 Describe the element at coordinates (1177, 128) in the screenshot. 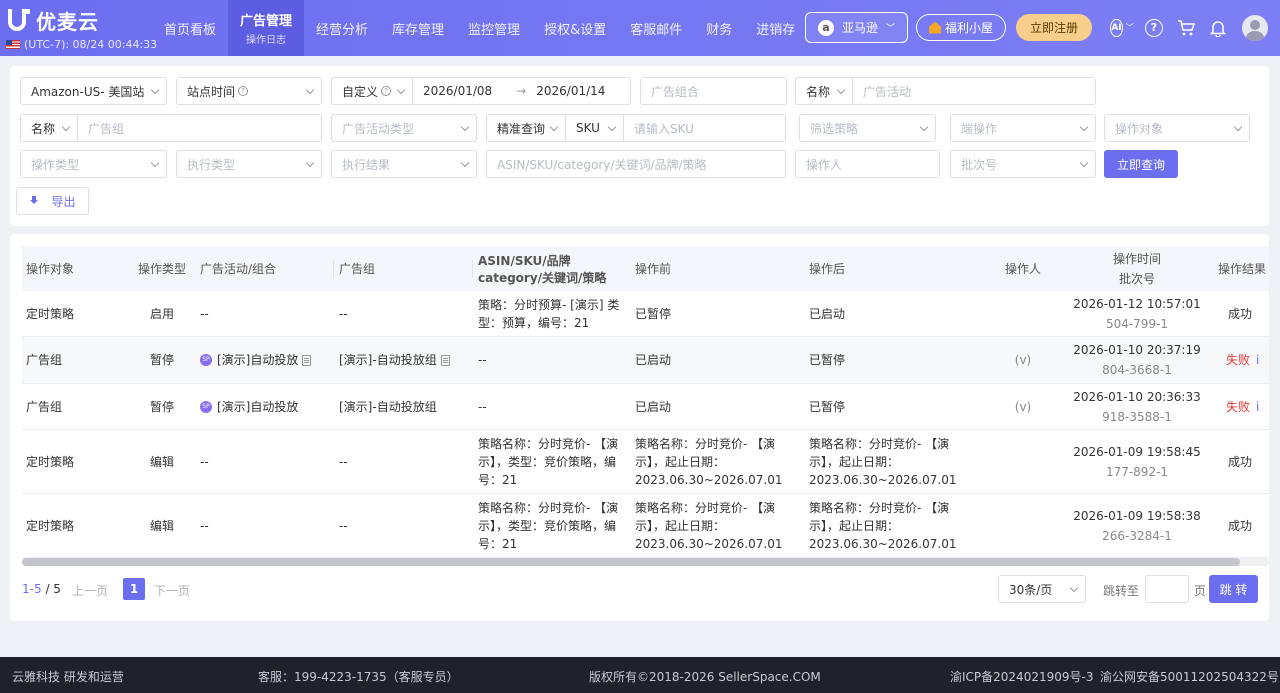

I see `target-select: 操作对象` at that location.